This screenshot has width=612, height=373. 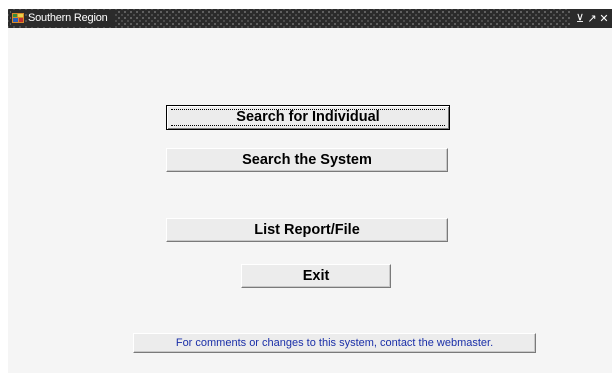 What do you see at coordinates (580, 18) in the screenshot?
I see `minimize-icon: ⊻` at bounding box center [580, 18].